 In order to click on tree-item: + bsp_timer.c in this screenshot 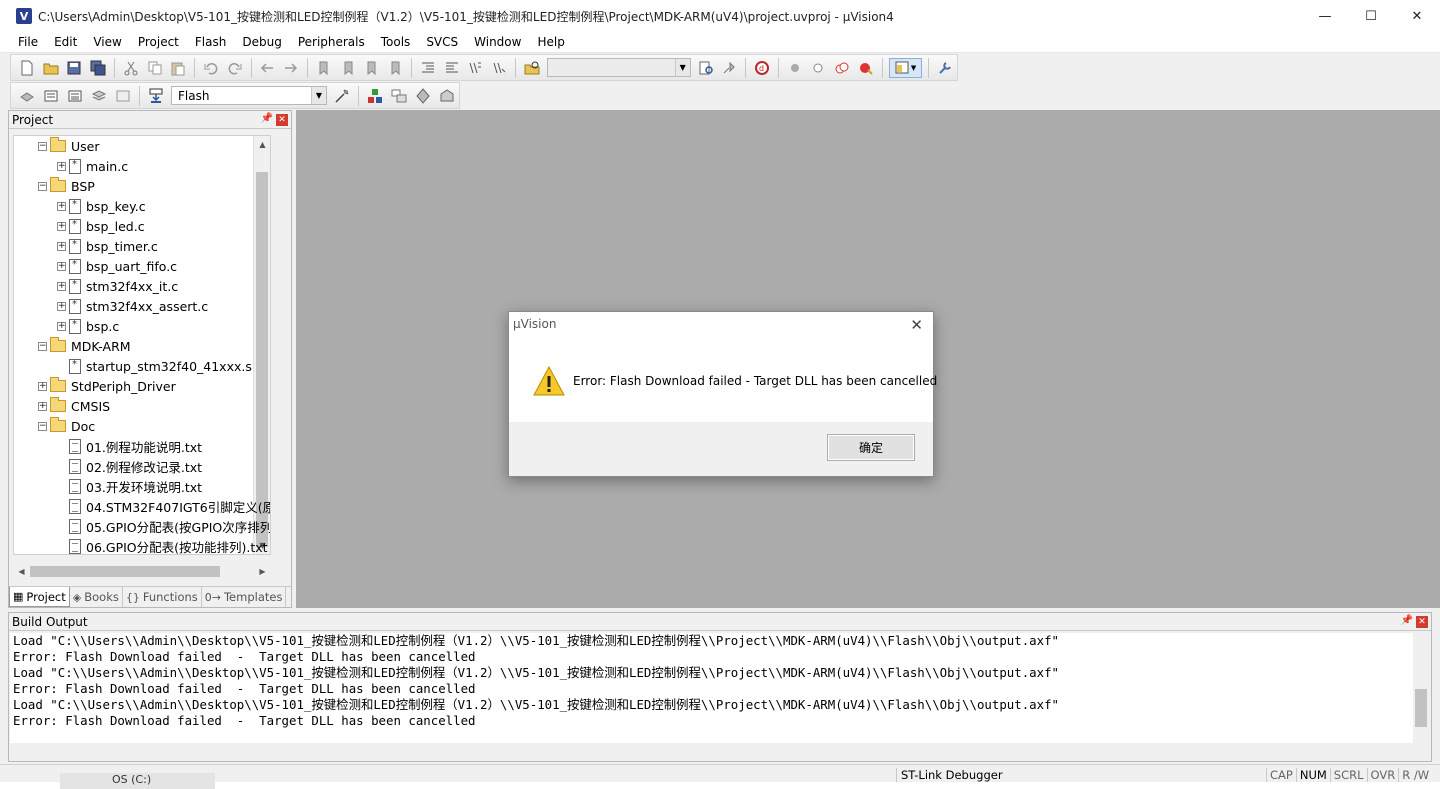, I will do `click(107, 246)`.